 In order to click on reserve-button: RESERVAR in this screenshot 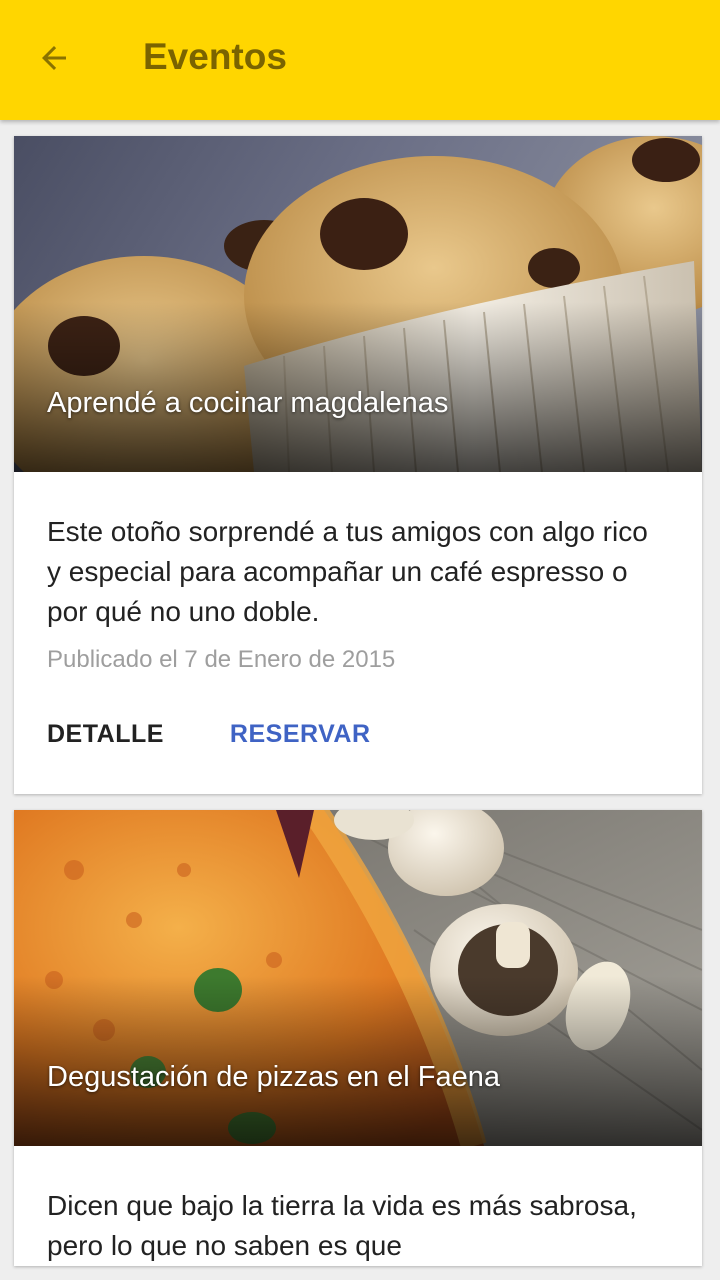, I will do `click(300, 734)`.